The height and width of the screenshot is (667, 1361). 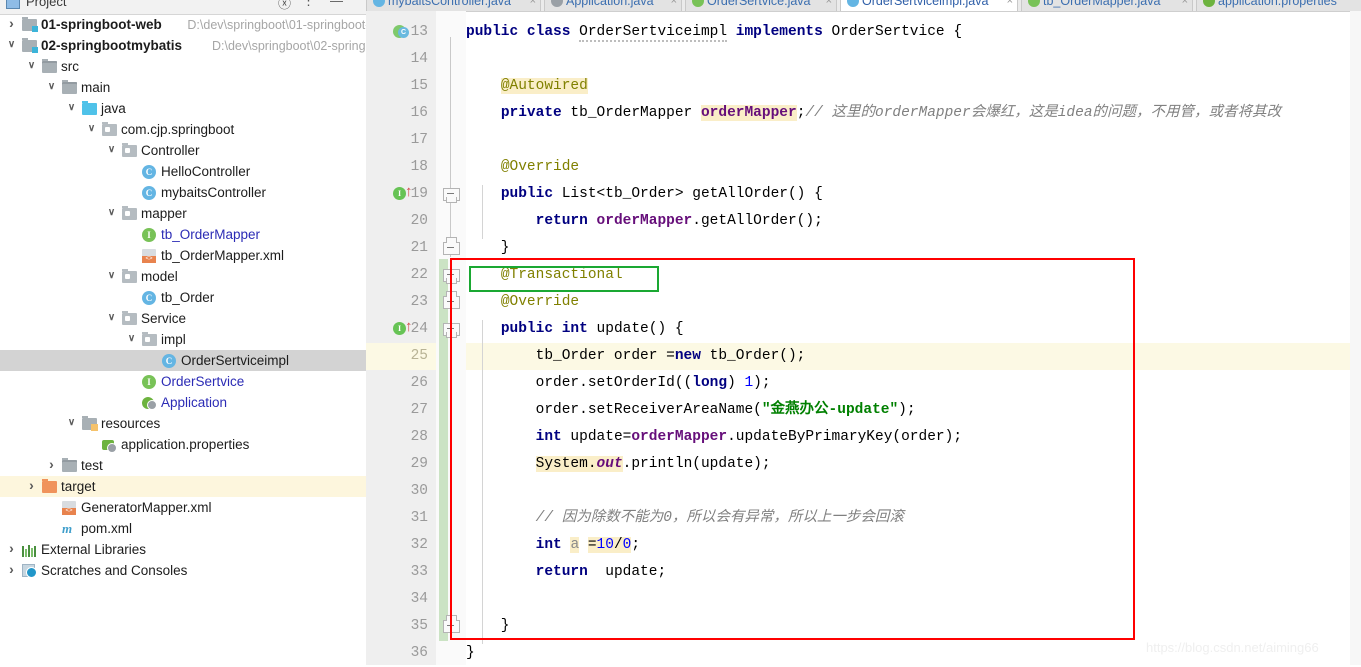 I want to click on editor-tab-ordersertvice-java: OrderSertvice.java ×, so click(x=761, y=5).